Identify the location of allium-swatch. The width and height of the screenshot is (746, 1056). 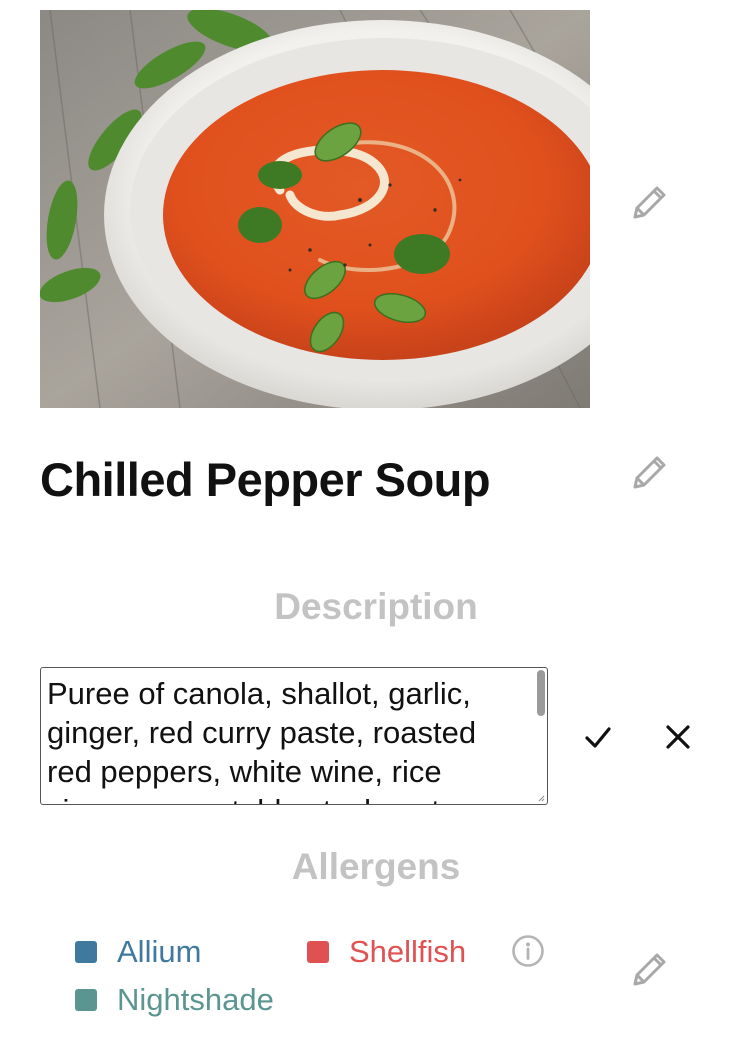
(86, 952).